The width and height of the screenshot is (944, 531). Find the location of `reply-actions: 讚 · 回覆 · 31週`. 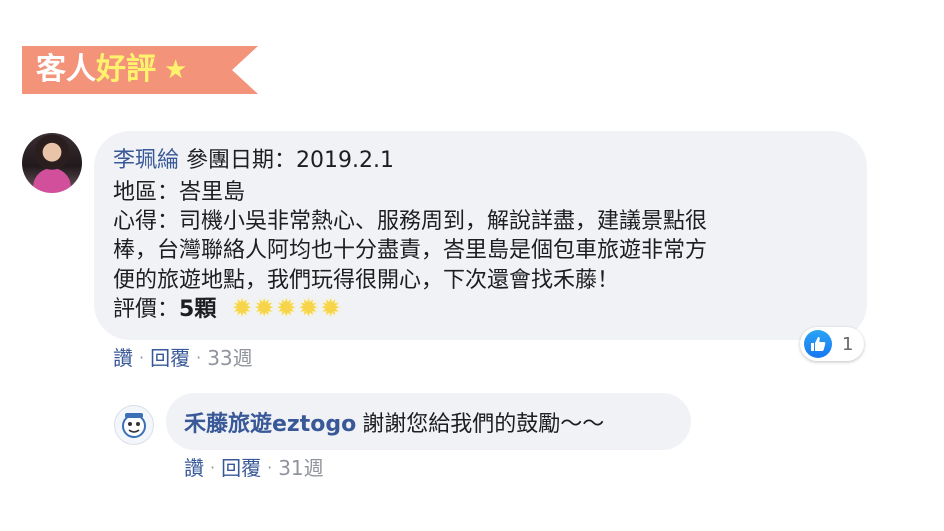

reply-actions: 讚 · 回覆 · 31週 is located at coordinates (254, 468).